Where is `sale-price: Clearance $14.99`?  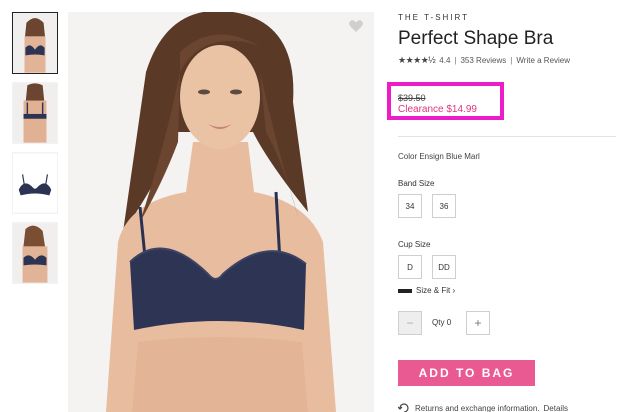
sale-price: Clearance $14.99 is located at coordinates (437, 109).